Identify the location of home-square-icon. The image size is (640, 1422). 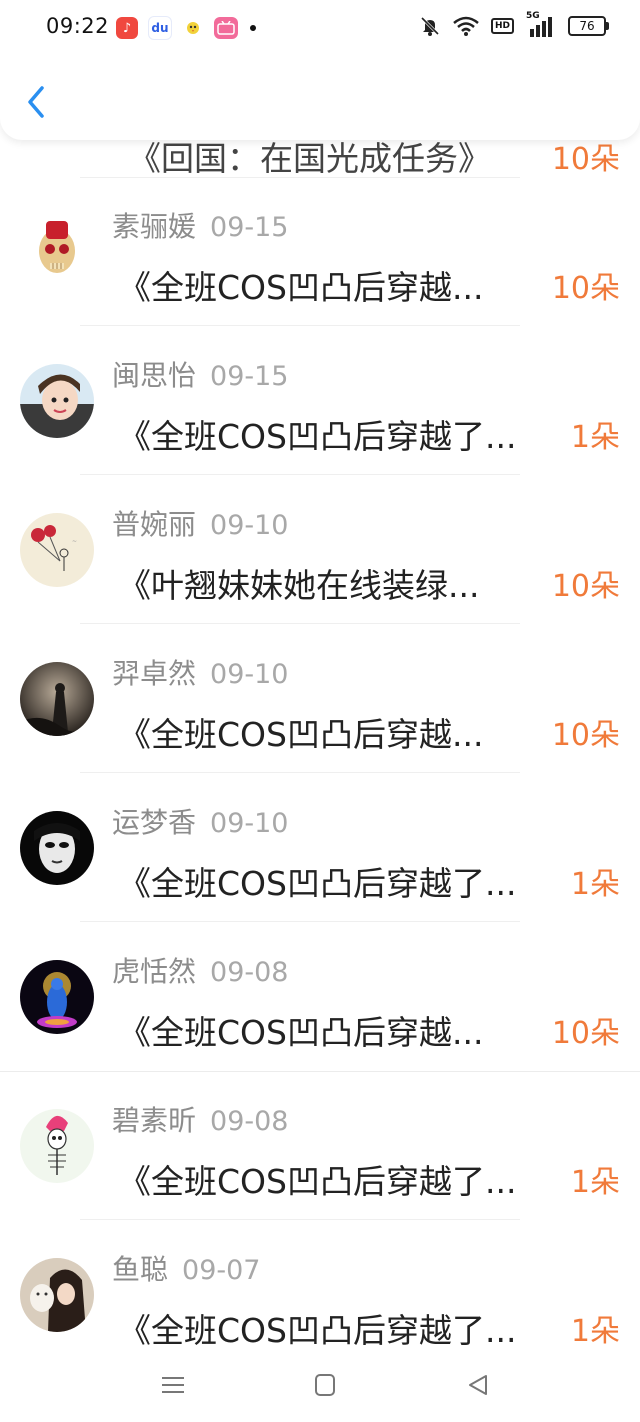
(325, 1385).